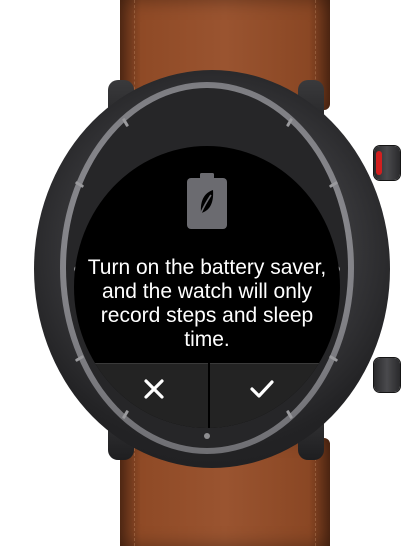 The image size is (403, 546). I want to click on message-line: and the watch will only, so click(207, 291).